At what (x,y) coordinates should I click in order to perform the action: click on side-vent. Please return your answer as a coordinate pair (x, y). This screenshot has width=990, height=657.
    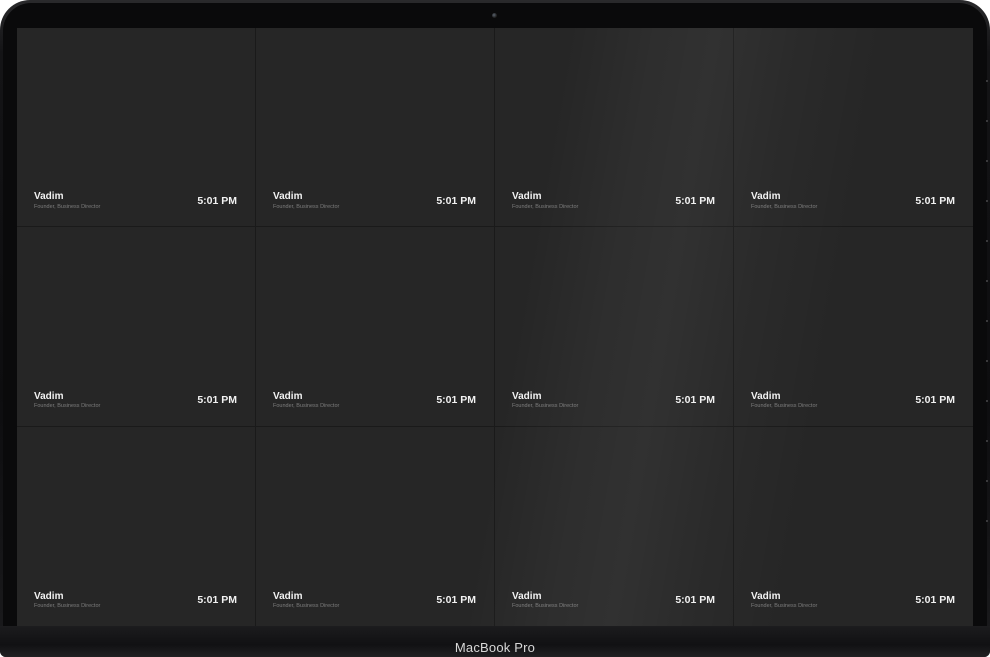
    Looking at the image, I should click on (987, 320).